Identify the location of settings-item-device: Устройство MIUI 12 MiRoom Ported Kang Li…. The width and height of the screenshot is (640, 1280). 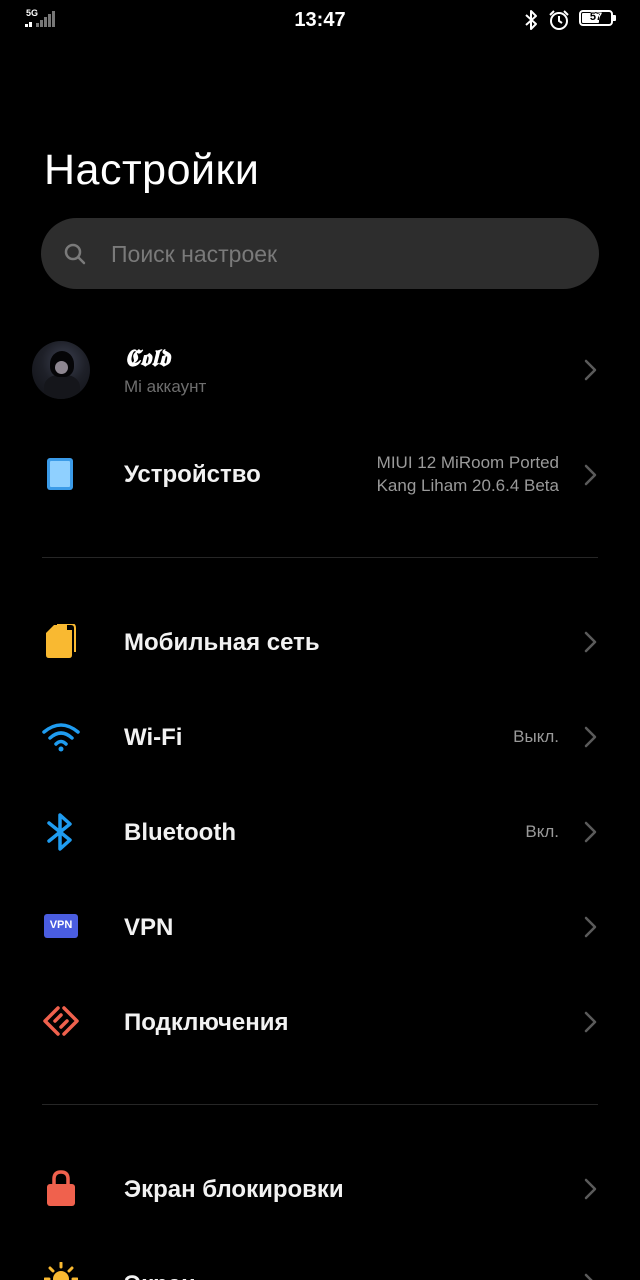
(320, 475).